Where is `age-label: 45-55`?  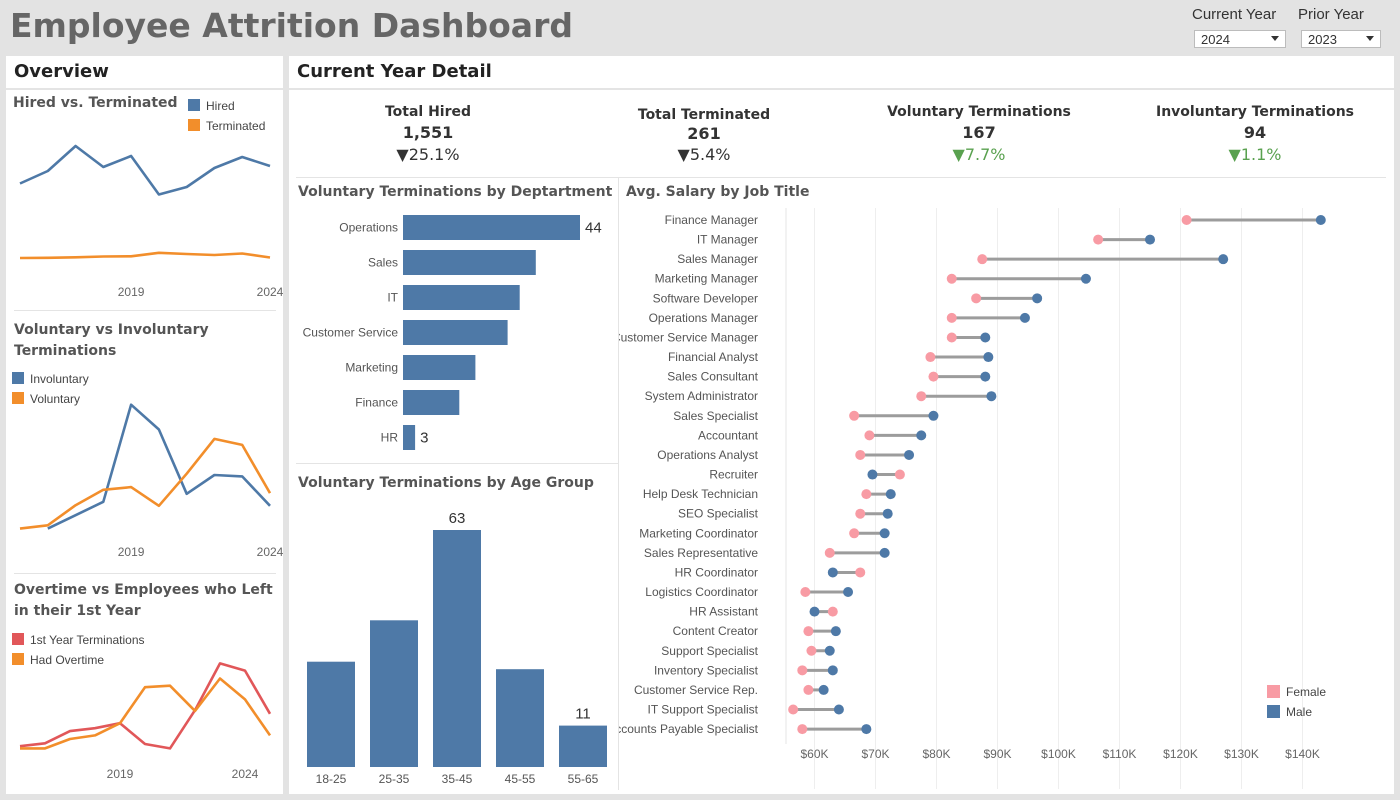
age-label: 45-55 is located at coordinates (520, 779).